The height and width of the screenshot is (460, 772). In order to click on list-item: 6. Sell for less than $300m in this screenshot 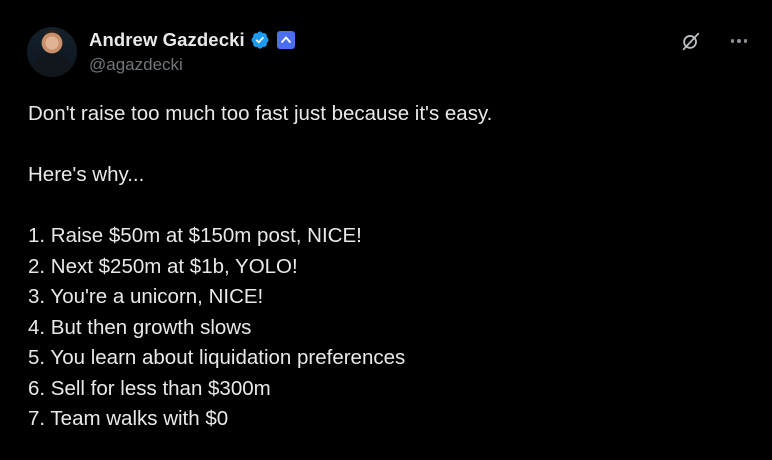, I will do `click(149, 388)`.